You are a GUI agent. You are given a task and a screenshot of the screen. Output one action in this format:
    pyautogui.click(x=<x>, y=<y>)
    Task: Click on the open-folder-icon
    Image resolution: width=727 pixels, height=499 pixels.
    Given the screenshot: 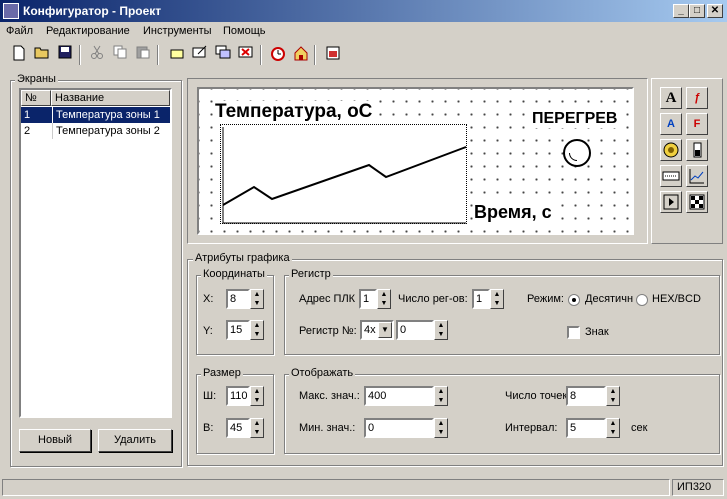 What is the action you would take?
    pyautogui.click(x=42, y=55)
    